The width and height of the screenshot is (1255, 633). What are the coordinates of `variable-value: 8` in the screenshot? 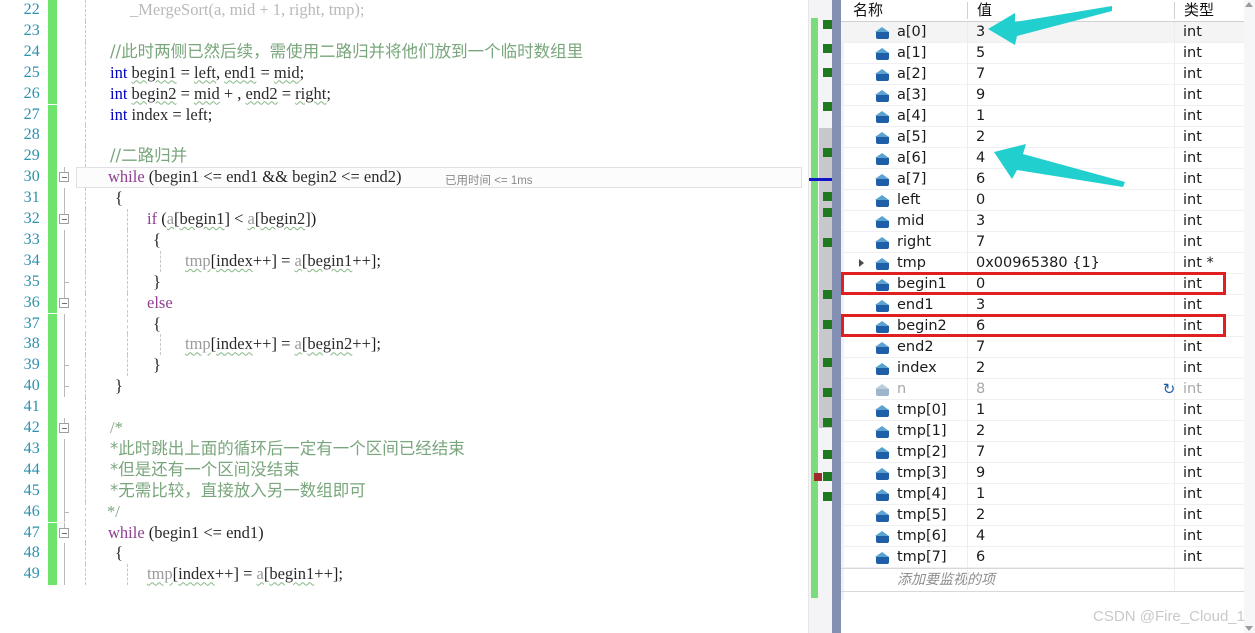 It's located at (980, 389).